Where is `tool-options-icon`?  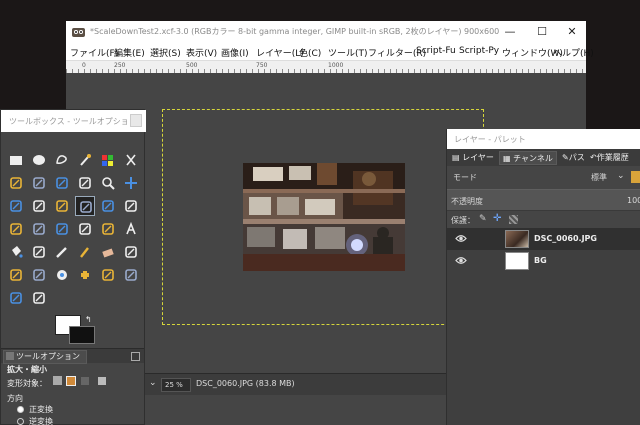 tool-options-icon is located at coordinates (10, 356).